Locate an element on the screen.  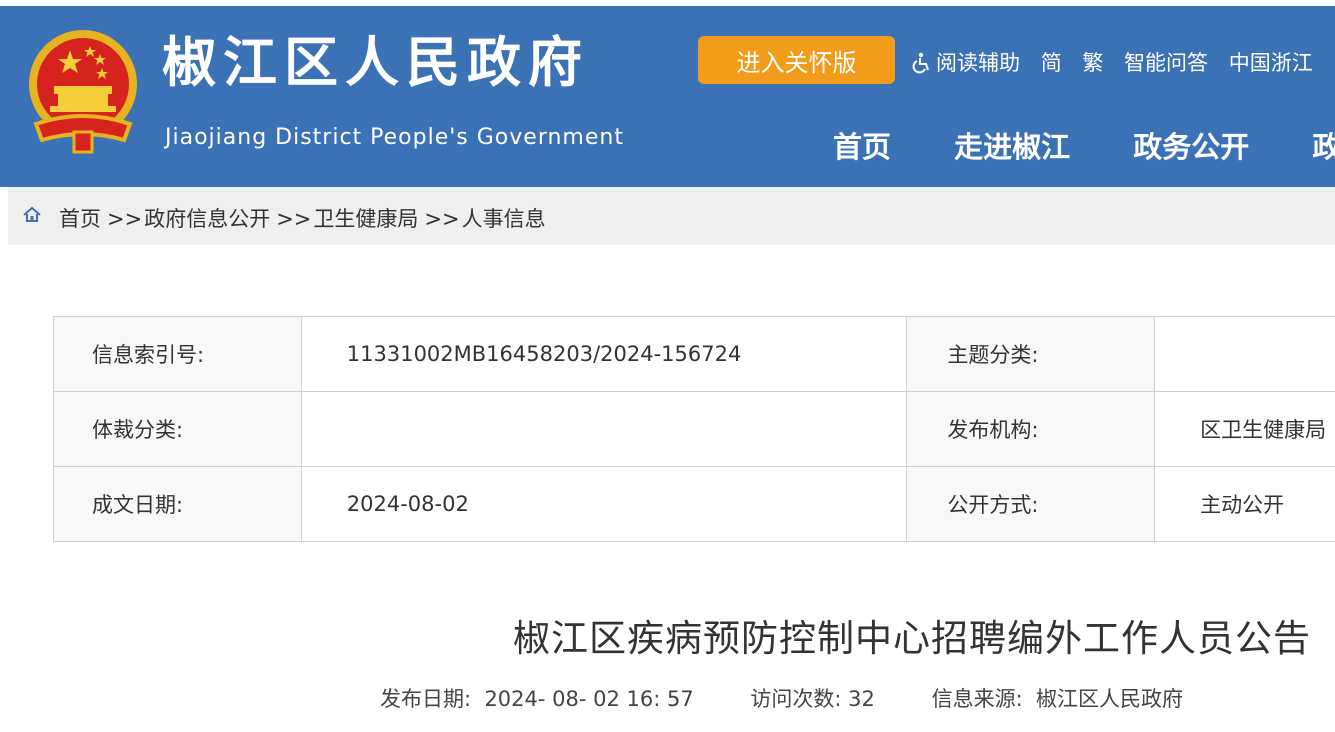
disclosure-method-label: 公开方式: is located at coordinates (1031, 504).